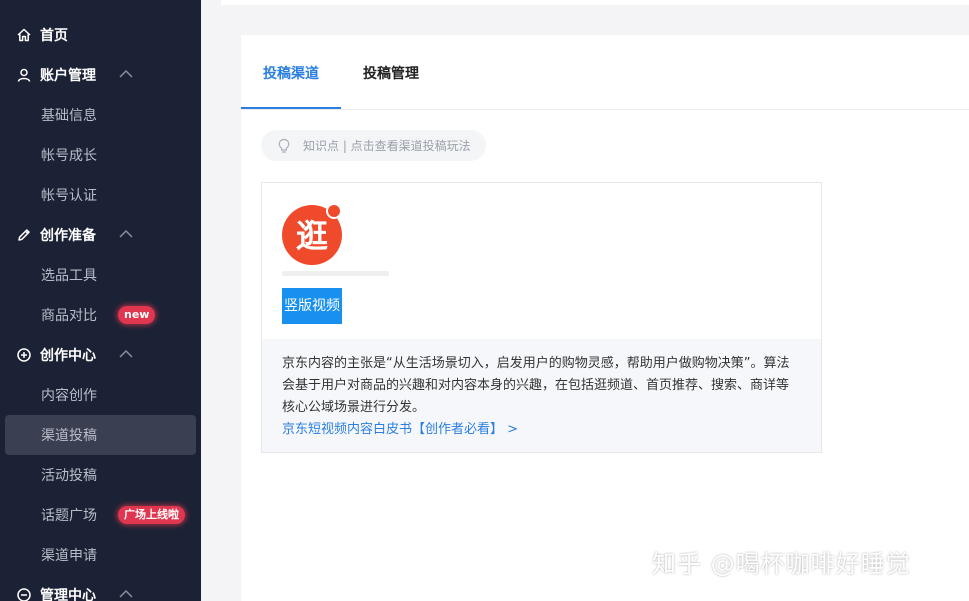 Image resolution: width=969 pixels, height=601 pixels. I want to click on sidebar-item-label: 基础信息, so click(69, 116).